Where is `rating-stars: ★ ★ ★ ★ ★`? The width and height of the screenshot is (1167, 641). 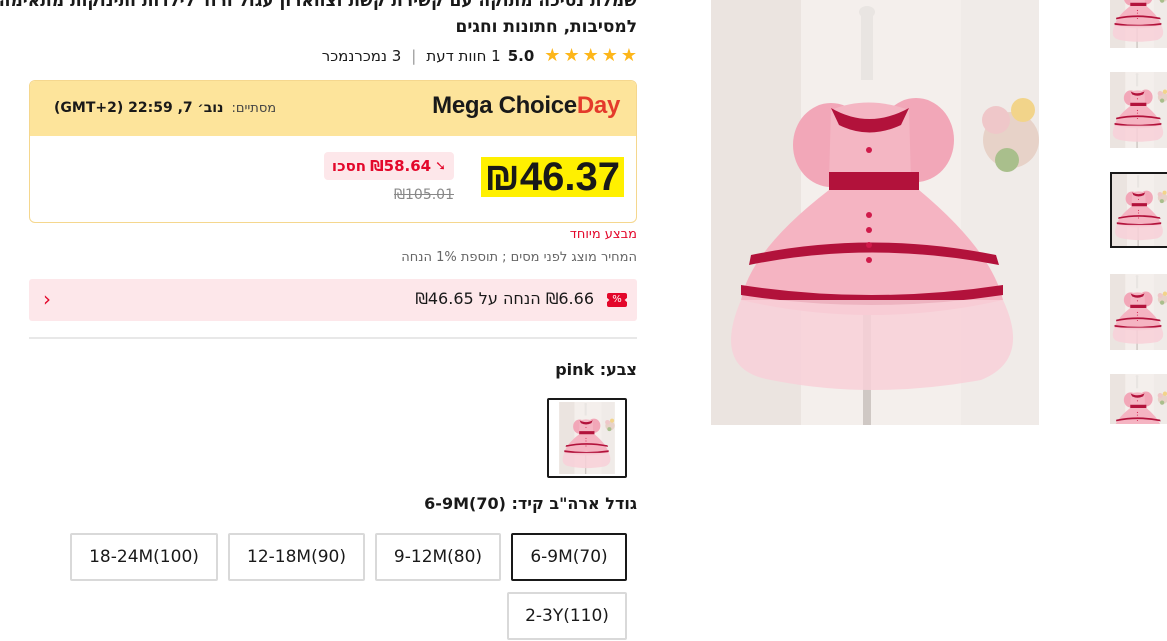 rating-stars: ★ ★ ★ ★ ★ is located at coordinates (590, 56).